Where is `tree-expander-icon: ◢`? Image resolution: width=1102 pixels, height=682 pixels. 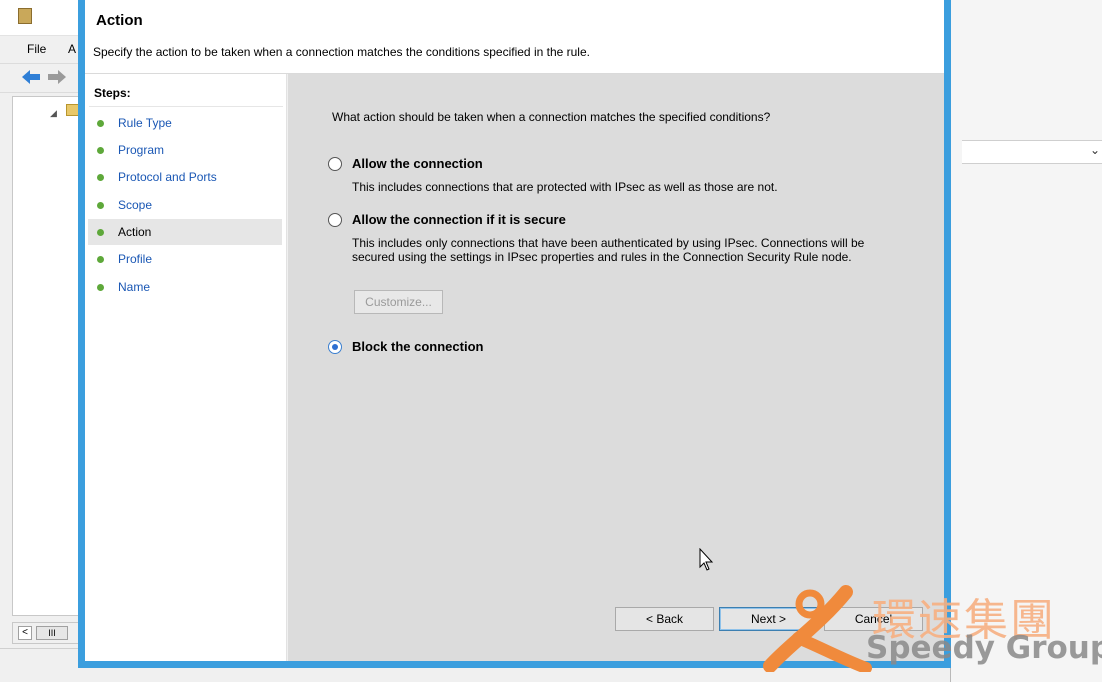
tree-expander-icon: ◢ is located at coordinates (53, 113).